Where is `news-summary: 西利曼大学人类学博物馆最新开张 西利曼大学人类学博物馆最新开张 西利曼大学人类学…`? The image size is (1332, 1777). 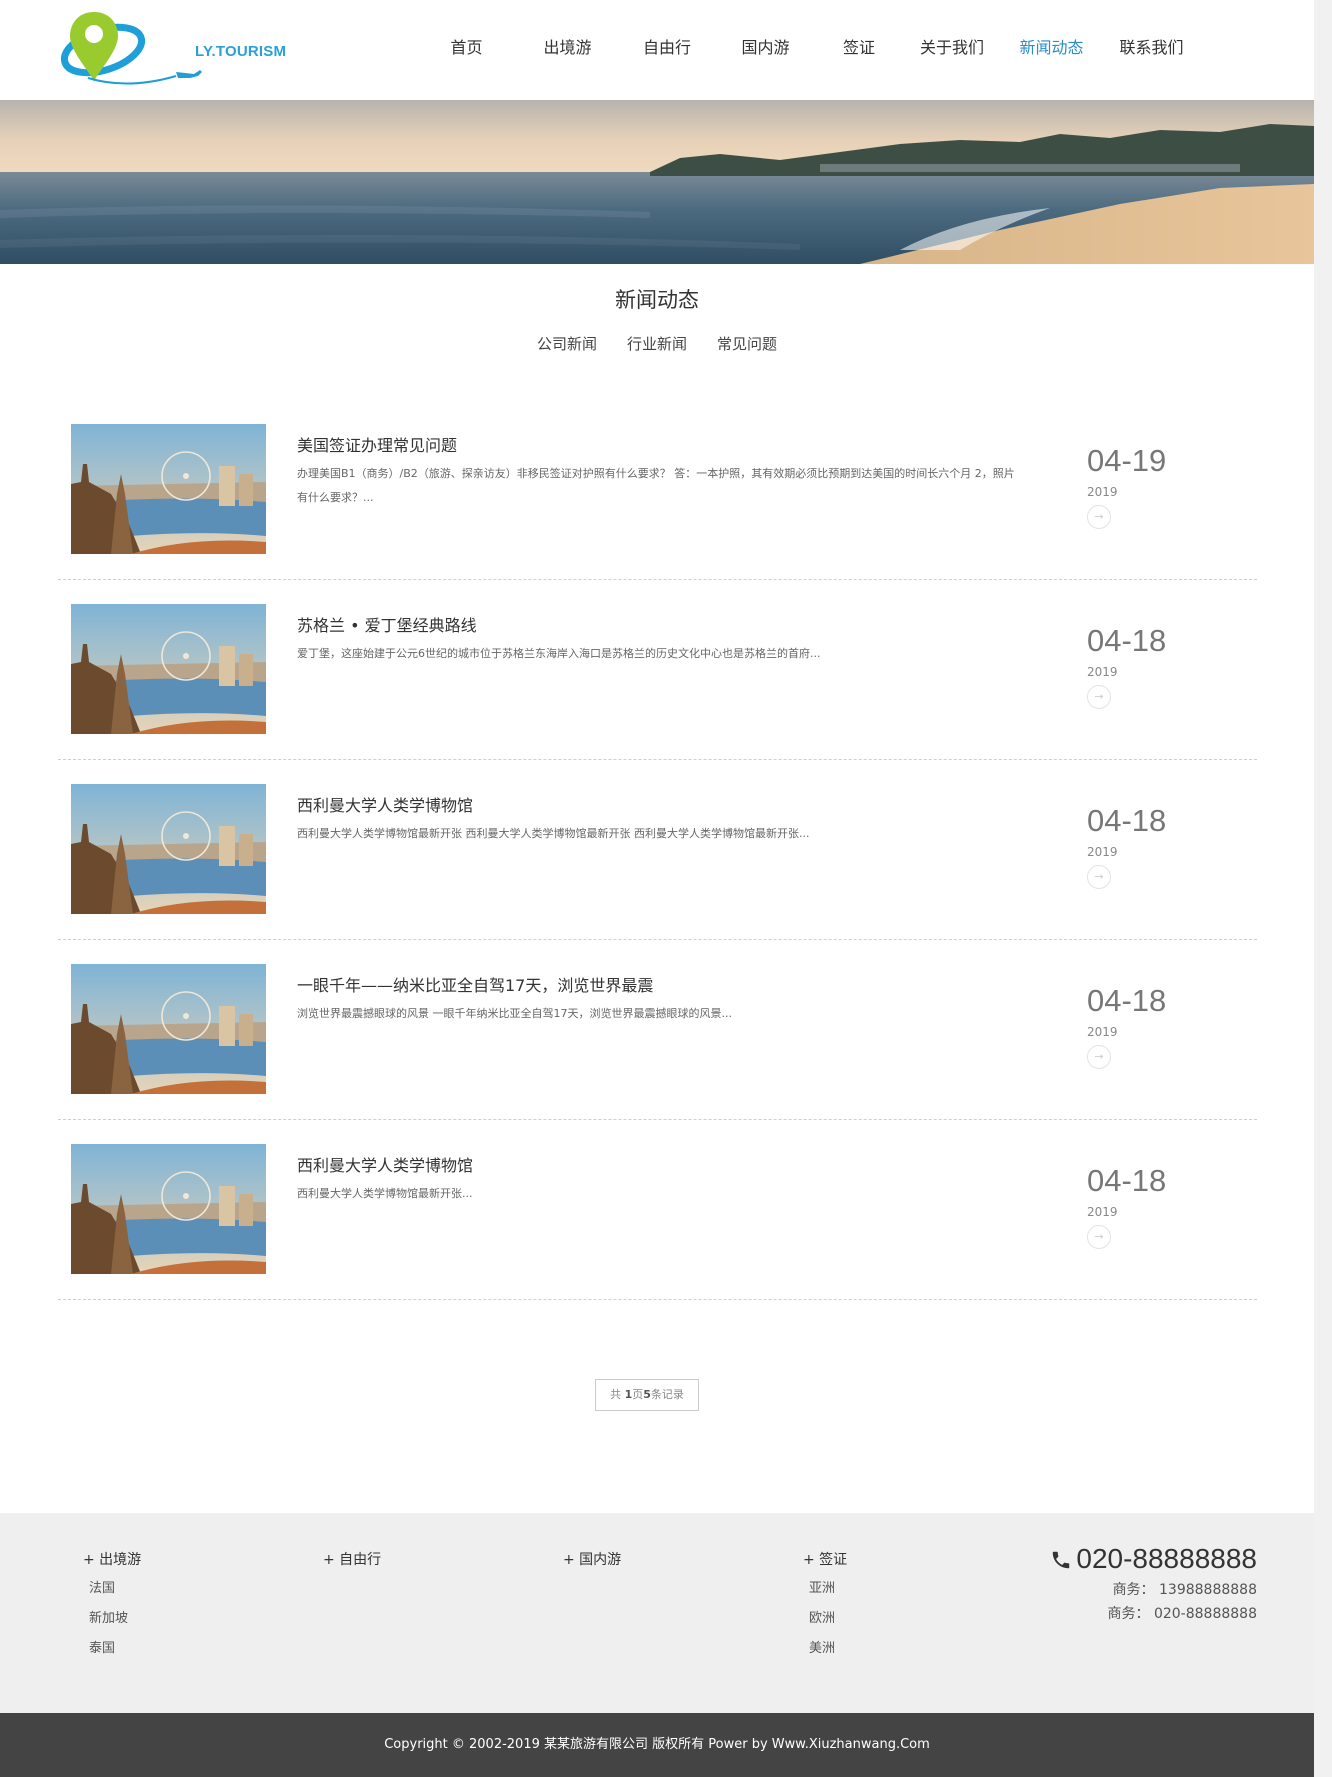 news-summary: 西利曼大学人类学博物馆最新开张 西利曼大学人类学博物馆最新开张 西利曼大学人类学… is located at coordinates (553, 833).